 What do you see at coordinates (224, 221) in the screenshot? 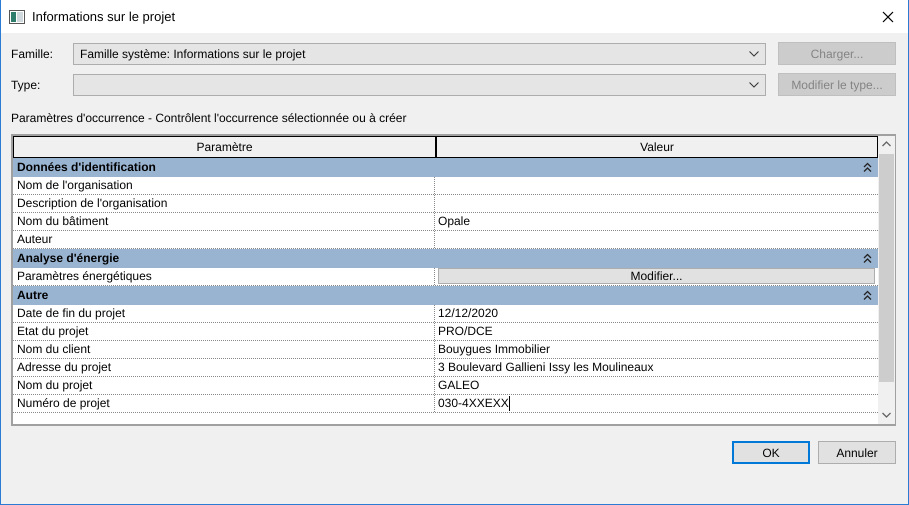
I see `table-cell: Nom du bâtiment` at bounding box center [224, 221].